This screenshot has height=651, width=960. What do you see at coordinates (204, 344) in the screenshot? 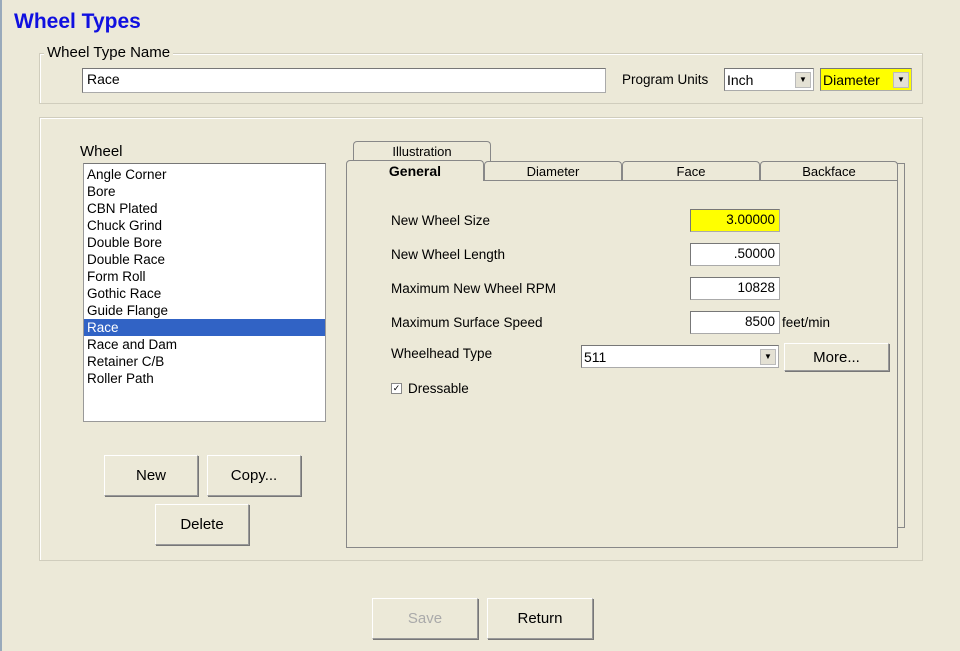
I see `list-item: Race and Dam` at bounding box center [204, 344].